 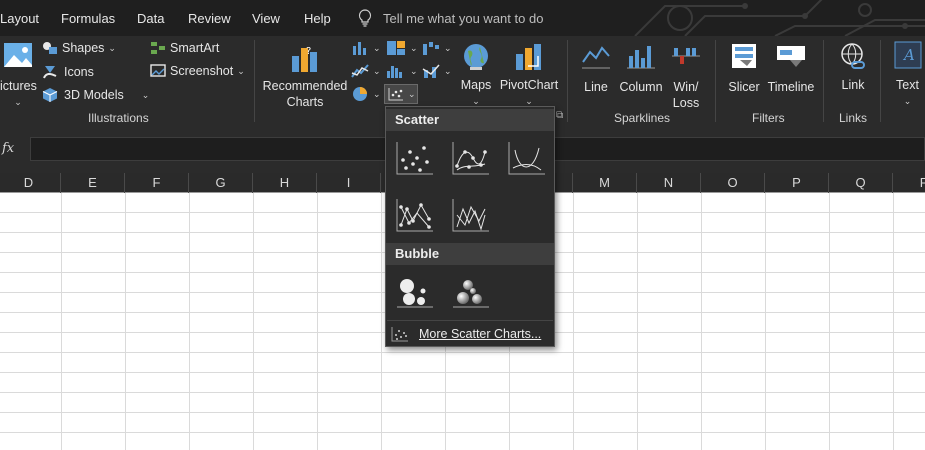 I want to click on shapes-button: Shapes ⌄, so click(x=79, y=48).